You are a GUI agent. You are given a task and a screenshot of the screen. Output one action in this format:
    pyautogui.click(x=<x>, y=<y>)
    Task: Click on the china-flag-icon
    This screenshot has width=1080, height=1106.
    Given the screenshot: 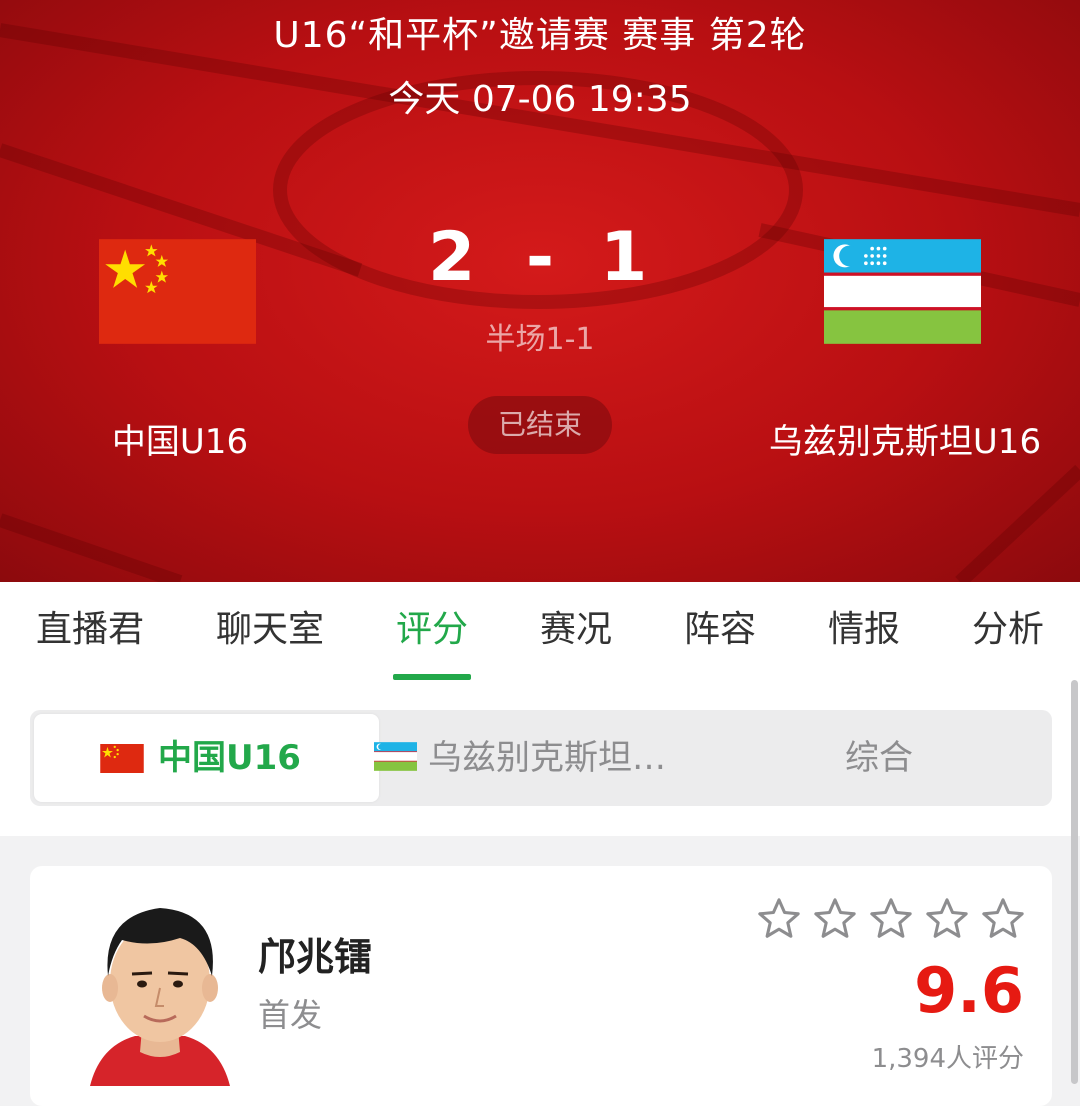 What is the action you would take?
    pyautogui.click(x=122, y=758)
    